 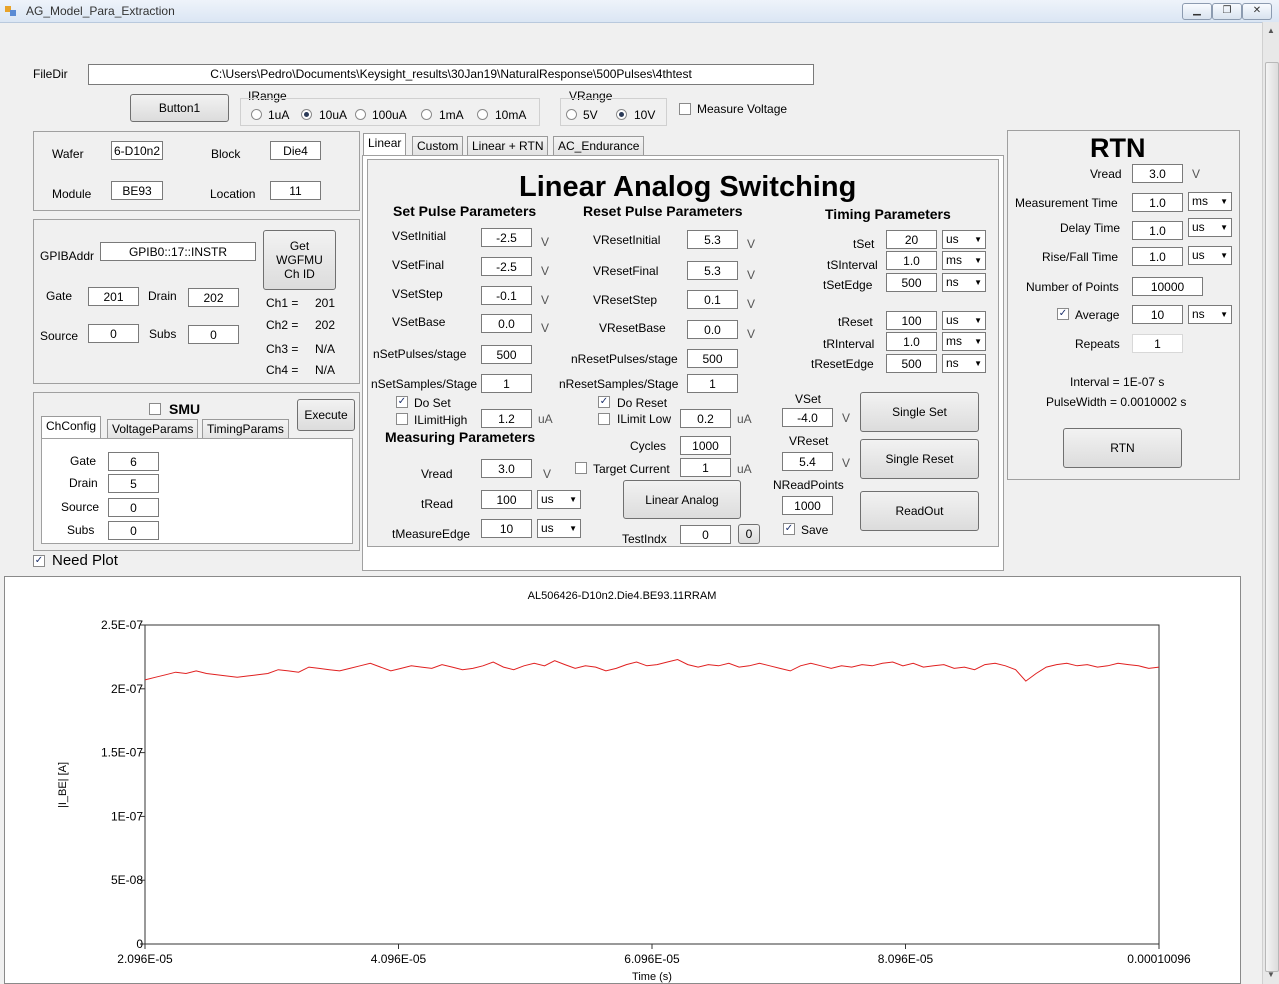 I want to click on gpib-drain-input: 202, so click(x=213, y=297).